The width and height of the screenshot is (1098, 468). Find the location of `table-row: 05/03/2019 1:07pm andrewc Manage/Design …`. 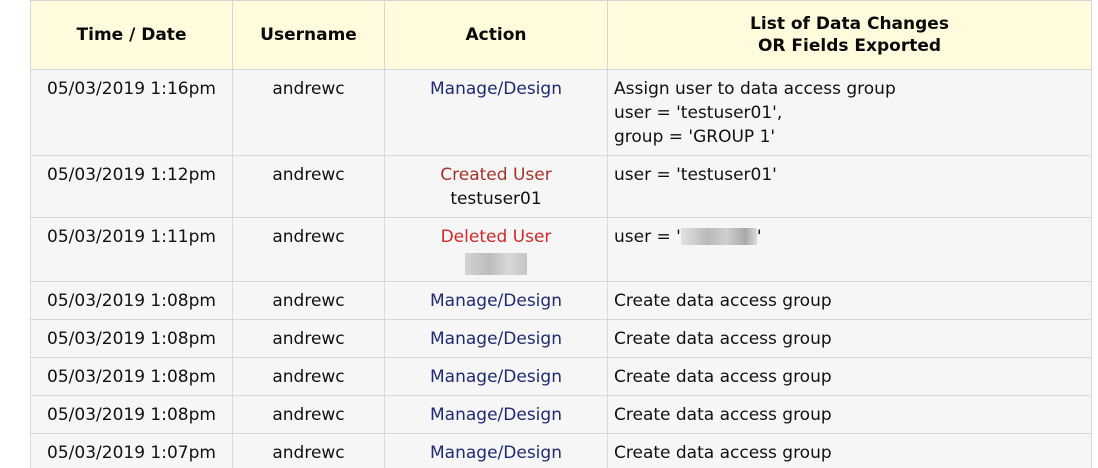

table-row: 05/03/2019 1:07pm andrewc Manage/Design … is located at coordinates (561, 450).